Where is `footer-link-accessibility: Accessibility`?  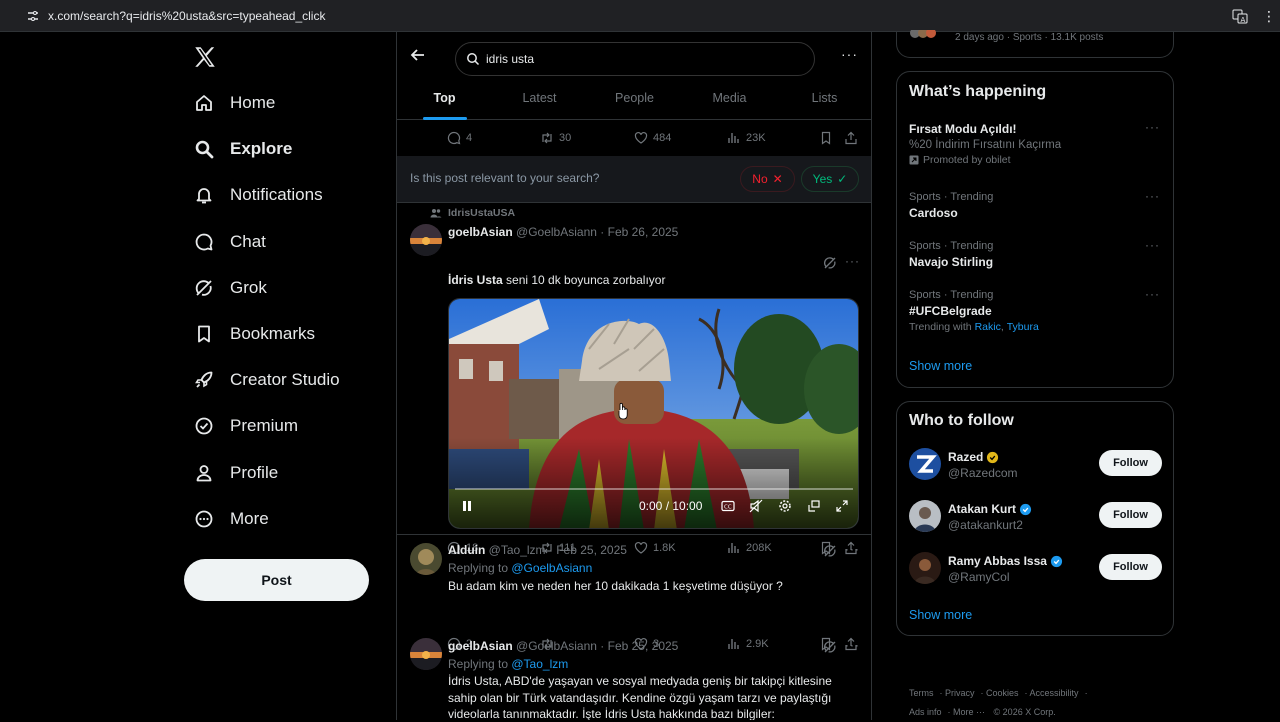 footer-link-accessibility: Accessibility is located at coordinates (1054, 693).